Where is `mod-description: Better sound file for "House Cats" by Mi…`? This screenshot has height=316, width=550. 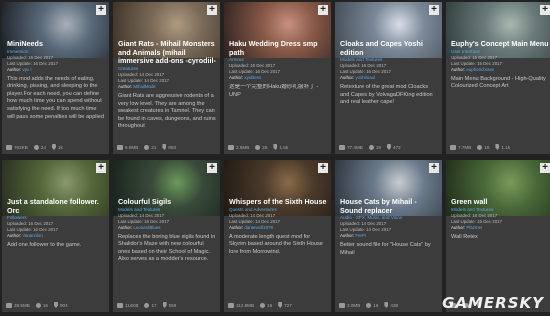
mod-description: Better sound file for "House Cats" by Mi… is located at coordinates (385, 249).